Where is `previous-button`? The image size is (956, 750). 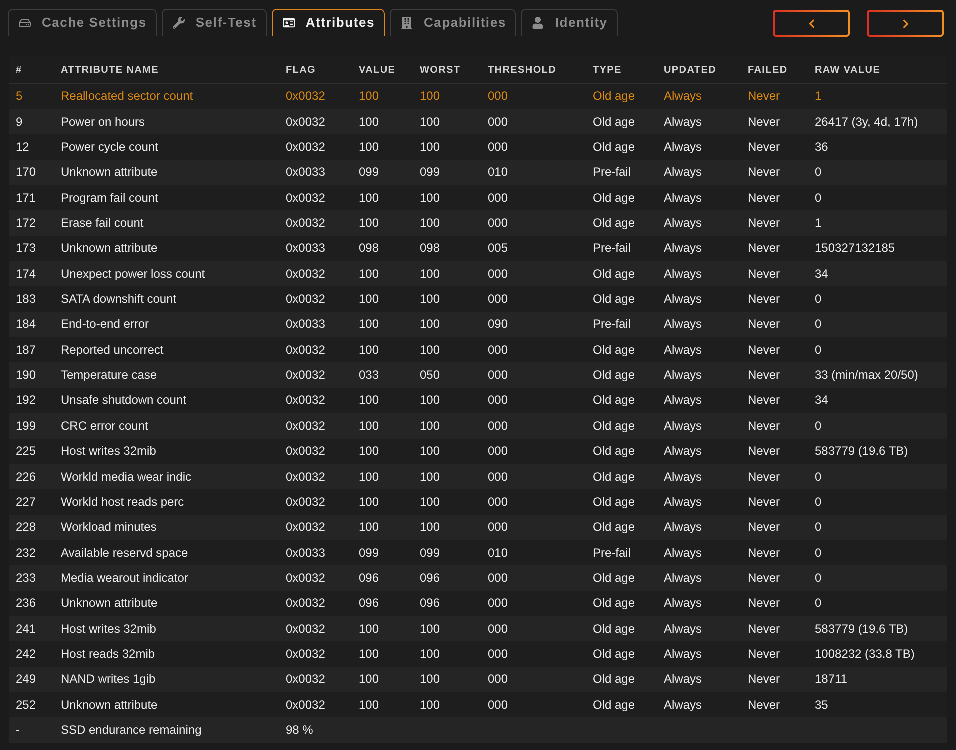
previous-button is located at coordinates (811, 23).